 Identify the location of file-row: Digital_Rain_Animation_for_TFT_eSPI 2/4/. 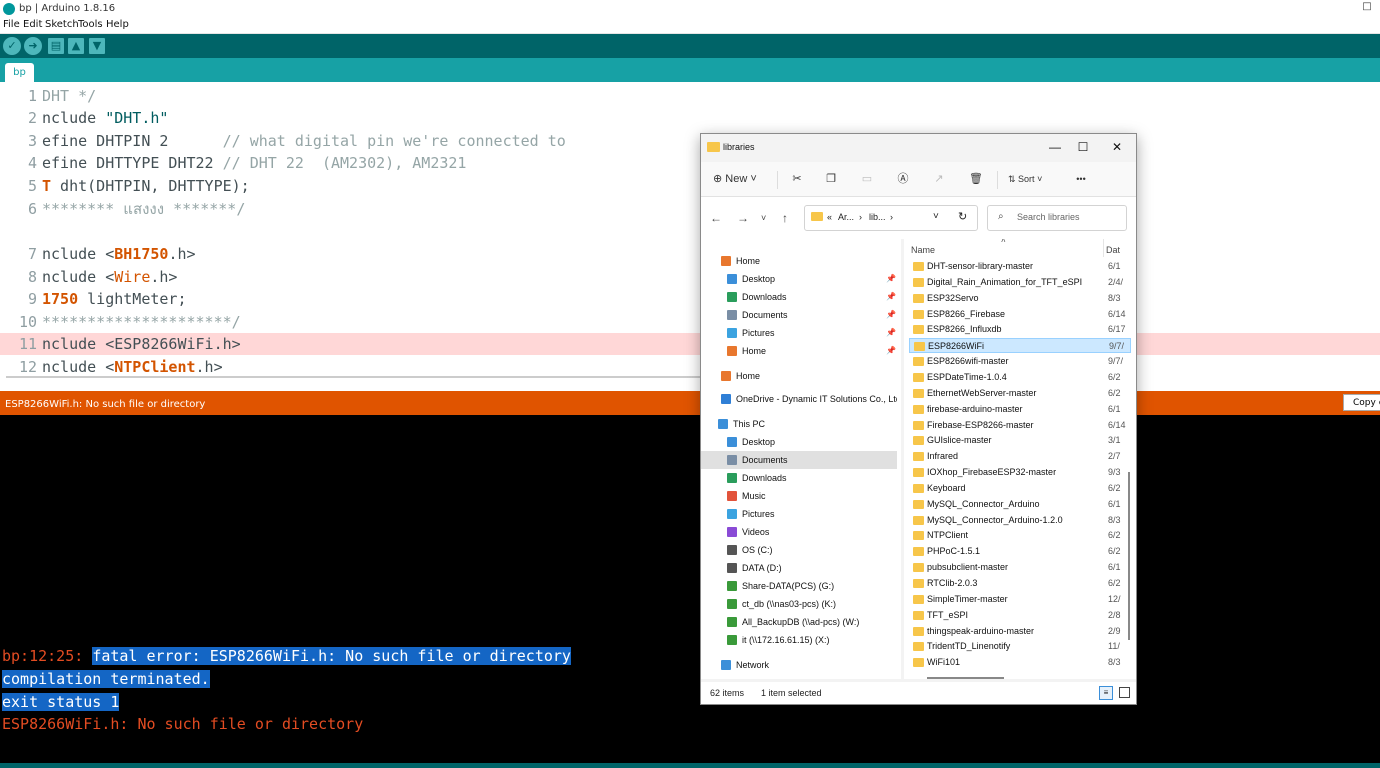
(1020, 282).